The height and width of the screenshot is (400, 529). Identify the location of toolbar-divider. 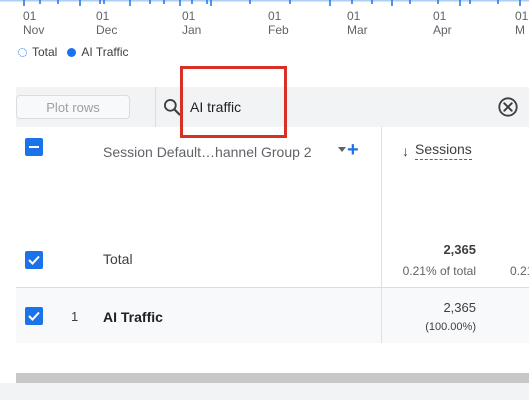
(155, 107).